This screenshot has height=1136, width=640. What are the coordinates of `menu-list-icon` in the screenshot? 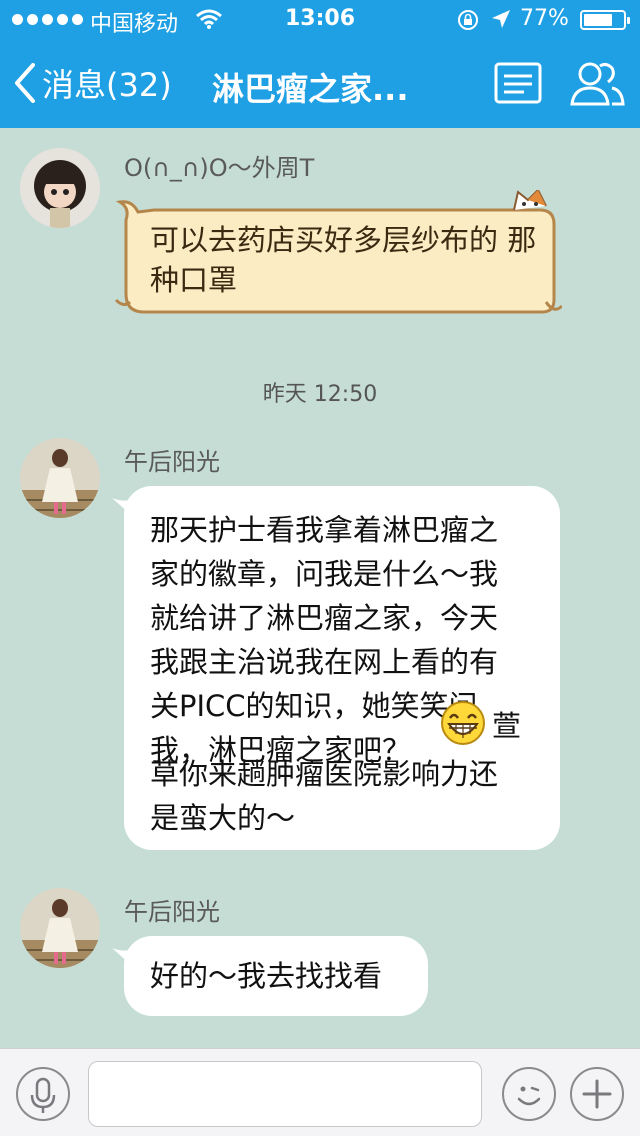 It's located at (518, 83).